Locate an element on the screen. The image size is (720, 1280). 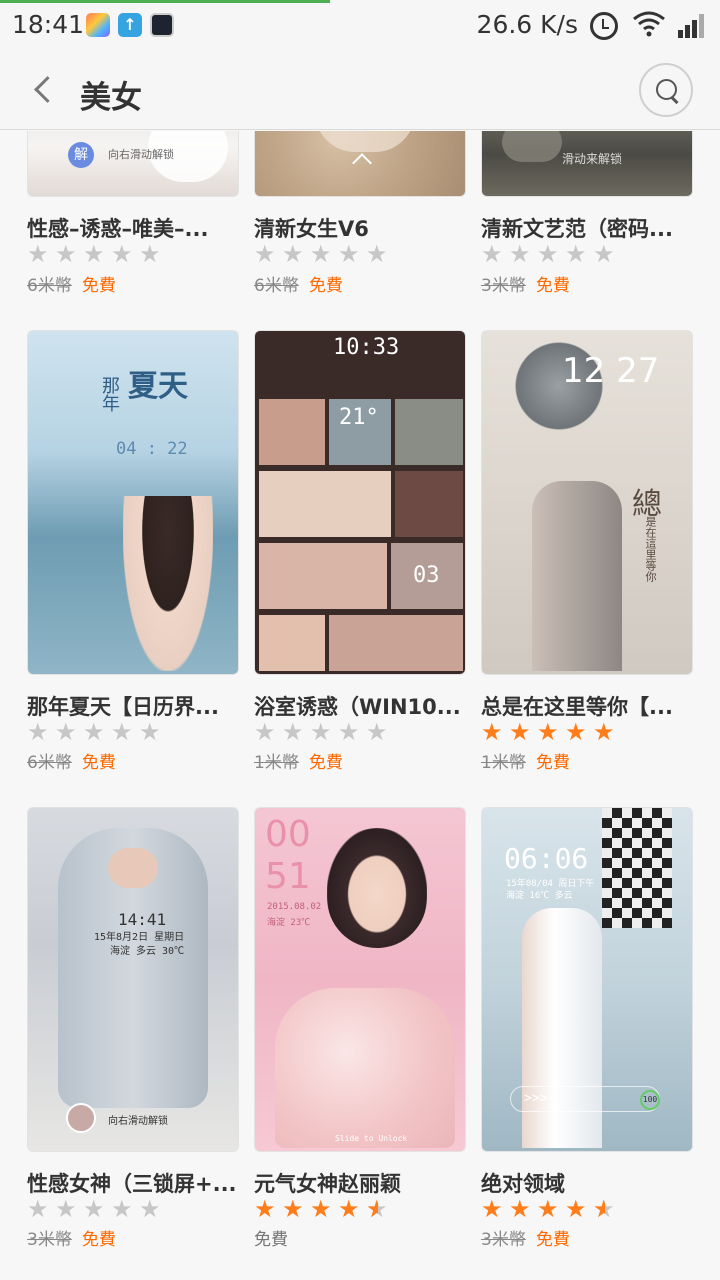
unlock-hint: 滑动来解锁 is located at coordinates (592, 159).